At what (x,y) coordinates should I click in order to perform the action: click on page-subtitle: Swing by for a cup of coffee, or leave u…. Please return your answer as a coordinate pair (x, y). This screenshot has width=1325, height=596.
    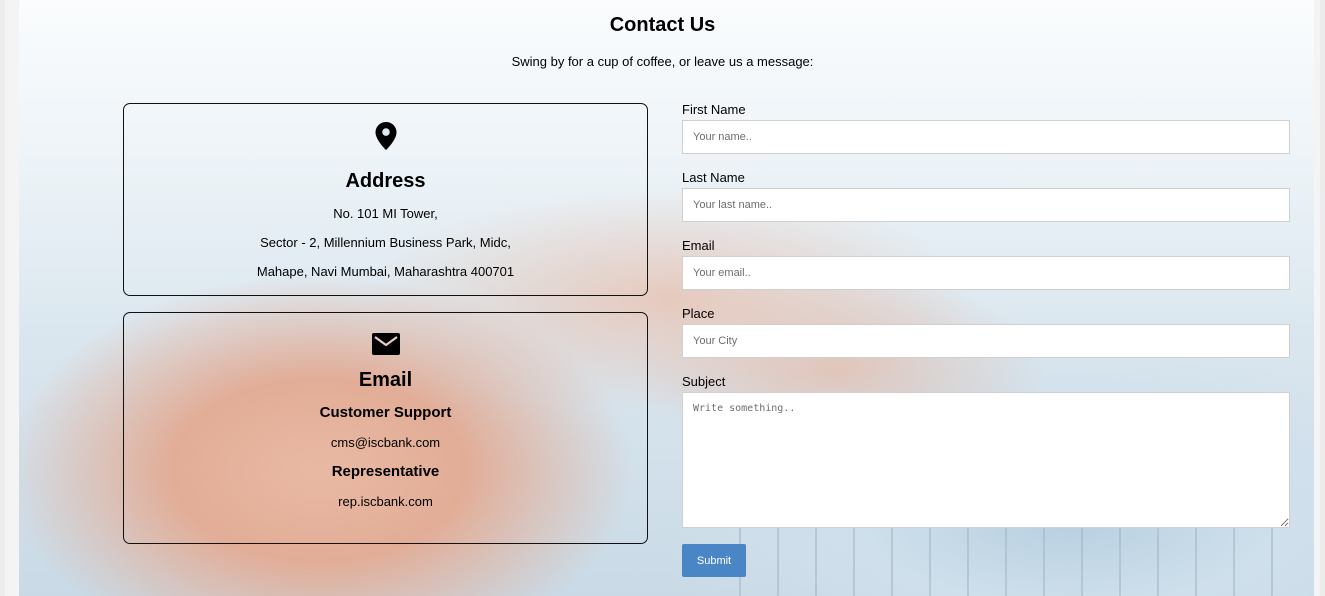
    Looking at the image, I should click on (662, 61).